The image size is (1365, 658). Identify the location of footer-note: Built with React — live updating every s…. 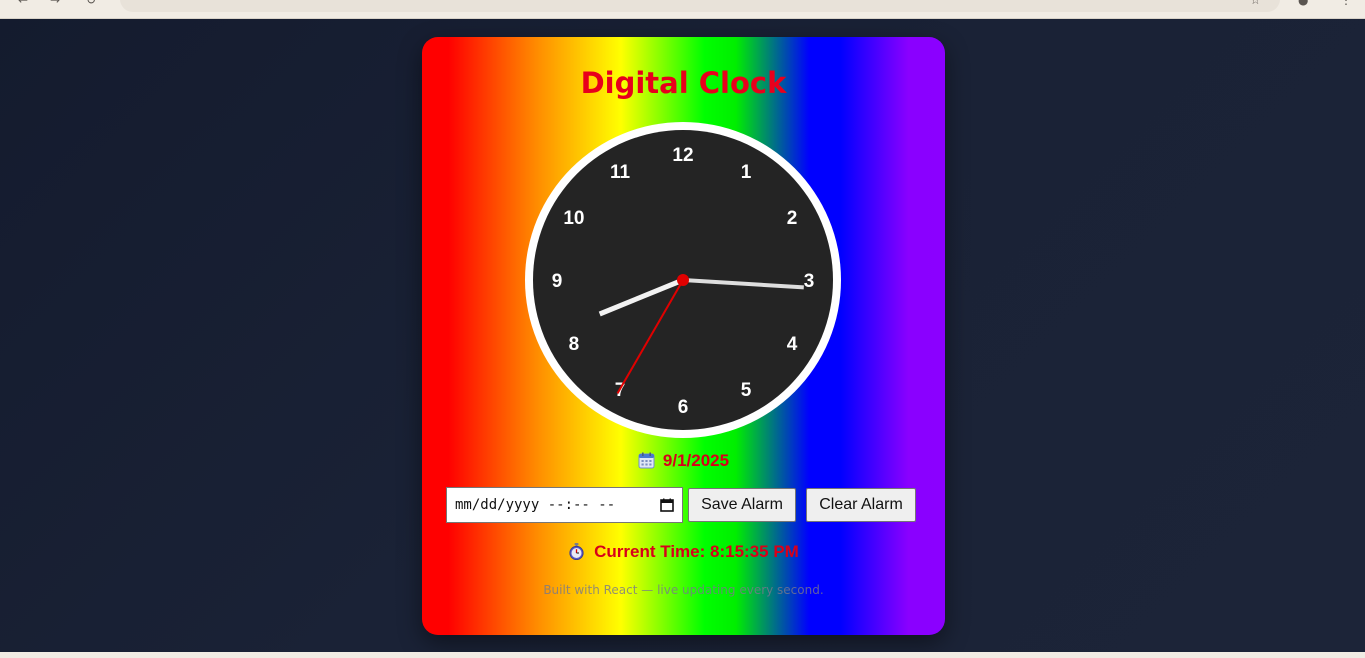
(683, 590).